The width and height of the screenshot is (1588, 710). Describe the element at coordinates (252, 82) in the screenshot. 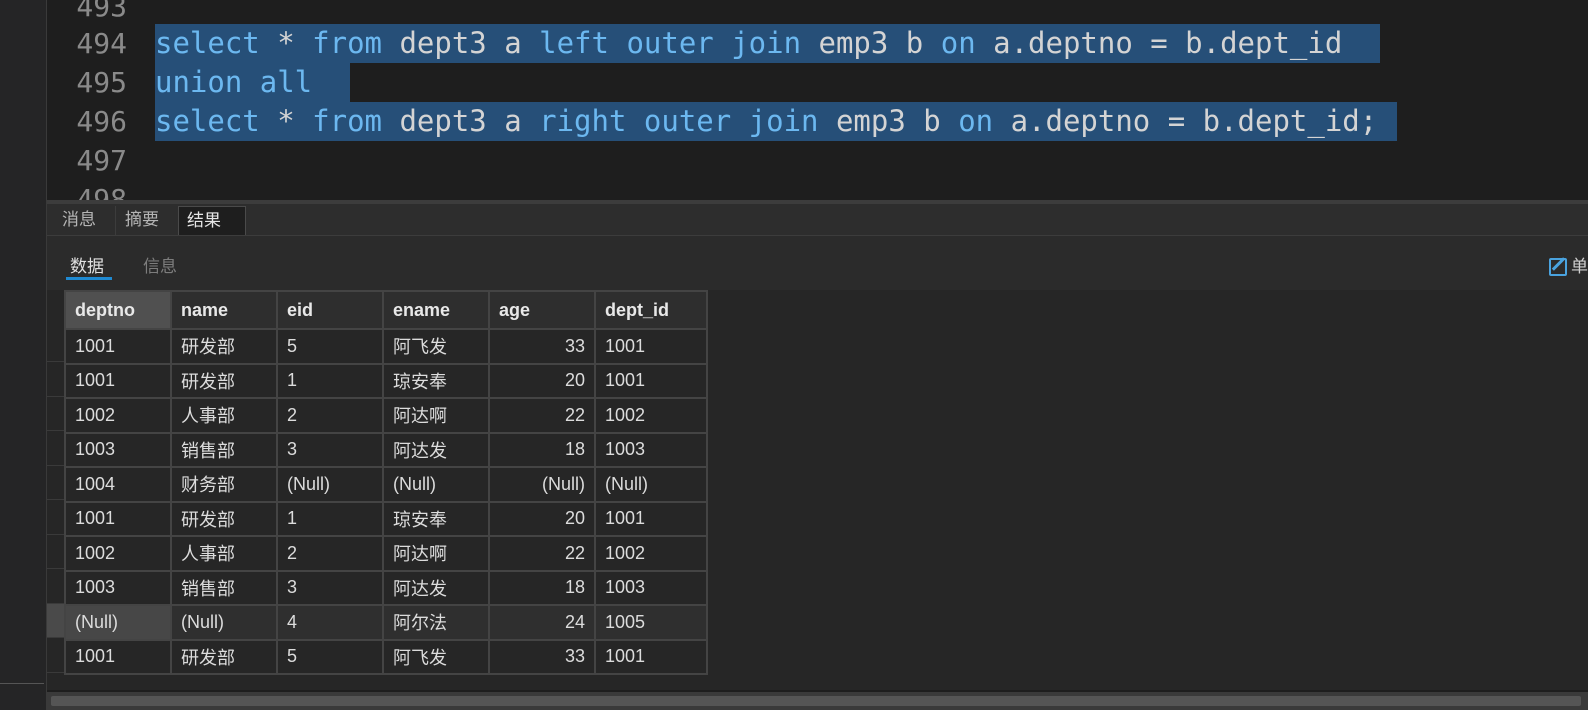

I see `code-text: union all` at that location.